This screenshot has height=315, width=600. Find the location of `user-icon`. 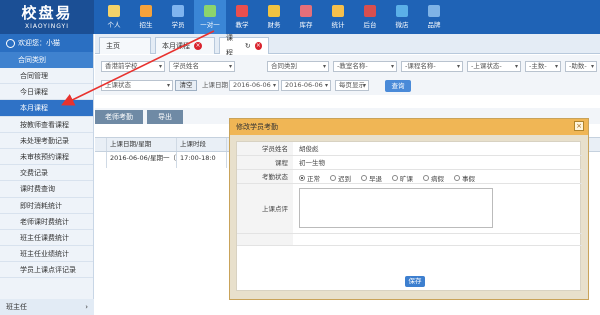

user-icon is located at coordinates (10, 43).